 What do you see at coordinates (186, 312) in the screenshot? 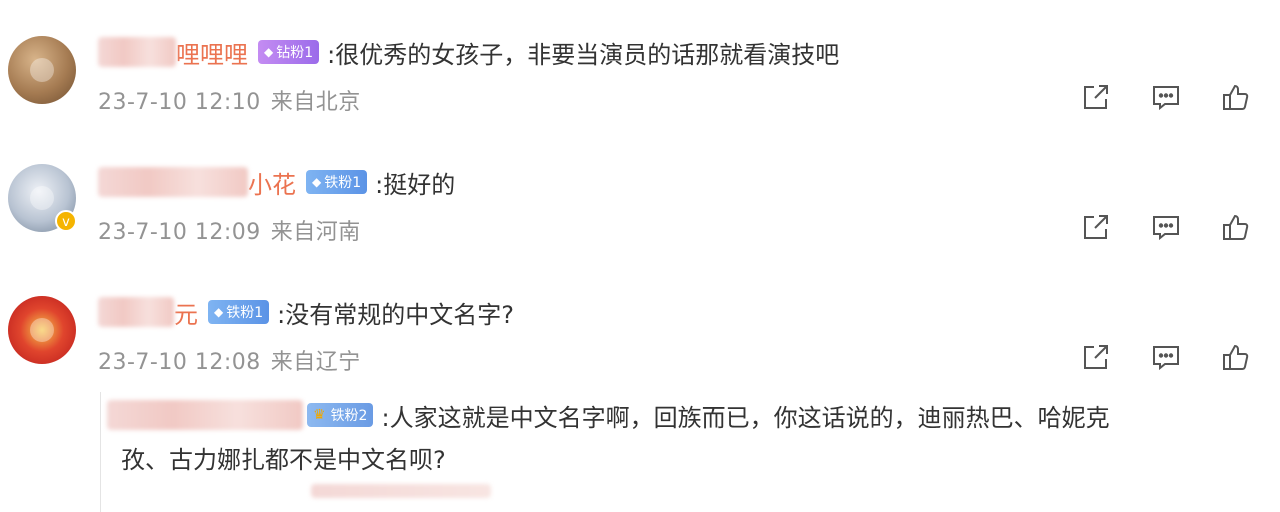
I see `username: 元` at bounding box center [186, 312].